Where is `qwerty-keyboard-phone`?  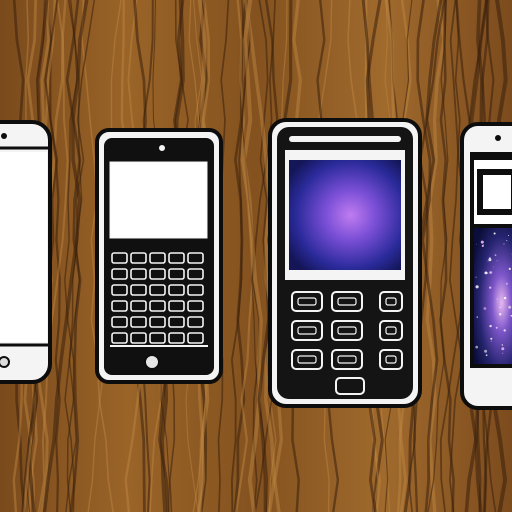
qwerty-keyboard-phone is located at coordinates (159, 256).